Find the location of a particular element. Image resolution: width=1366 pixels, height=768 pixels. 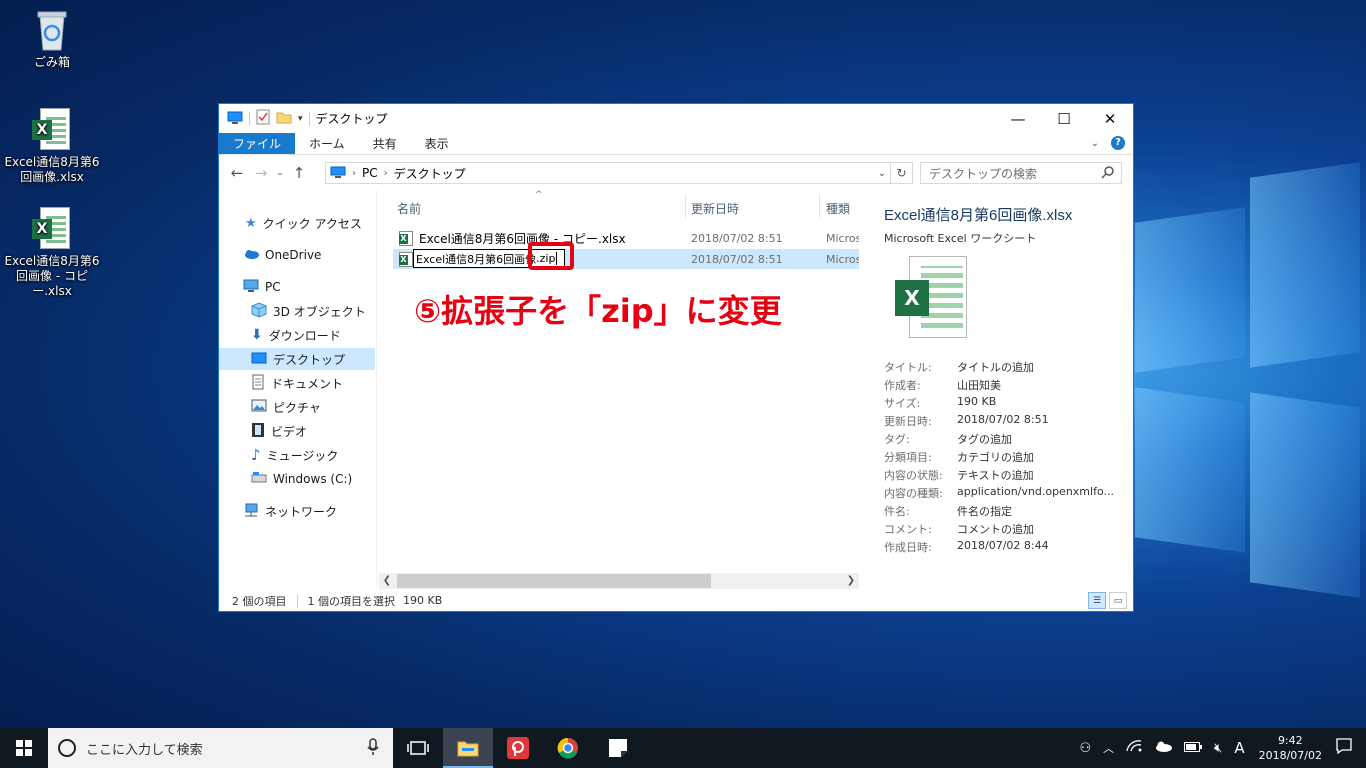

windows-logo-icon is located at coordinates (24, 748).